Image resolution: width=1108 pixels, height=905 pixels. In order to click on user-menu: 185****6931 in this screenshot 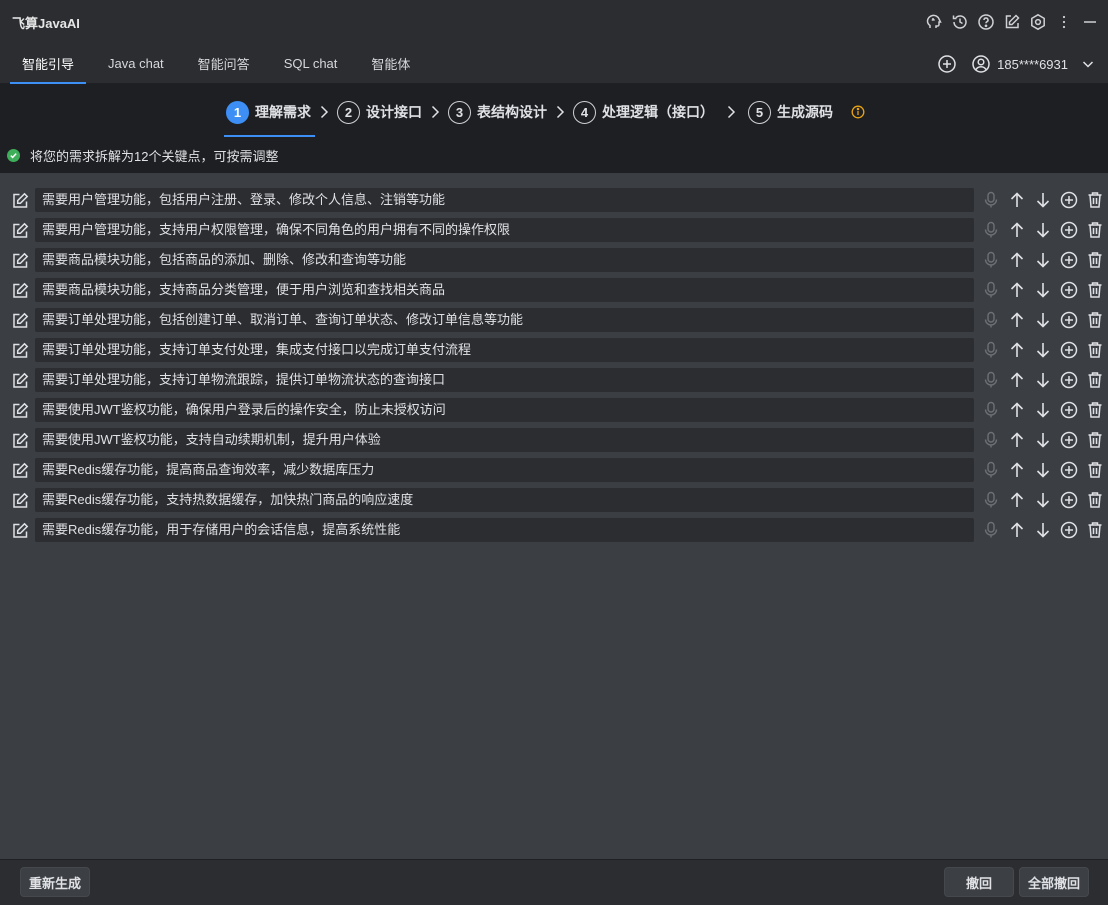, I will do `click(1033, 64)`.